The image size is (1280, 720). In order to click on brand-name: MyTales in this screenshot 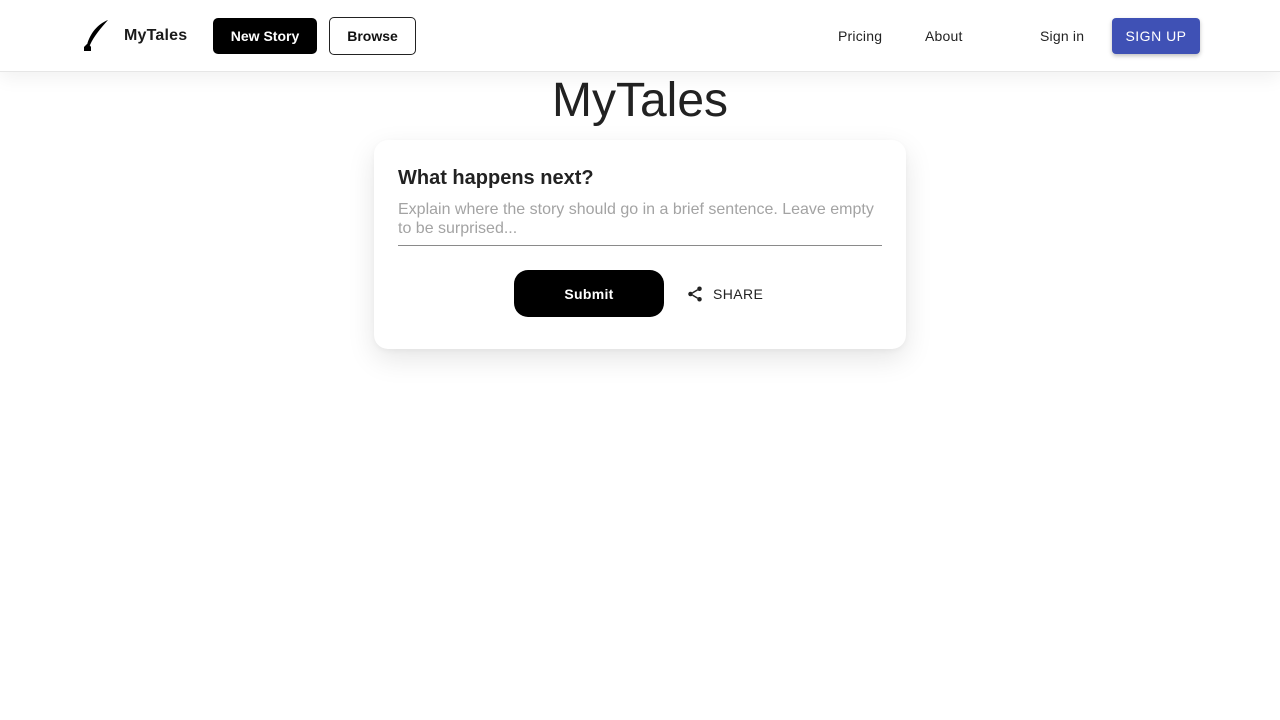, I will do `click(156, 35)`.